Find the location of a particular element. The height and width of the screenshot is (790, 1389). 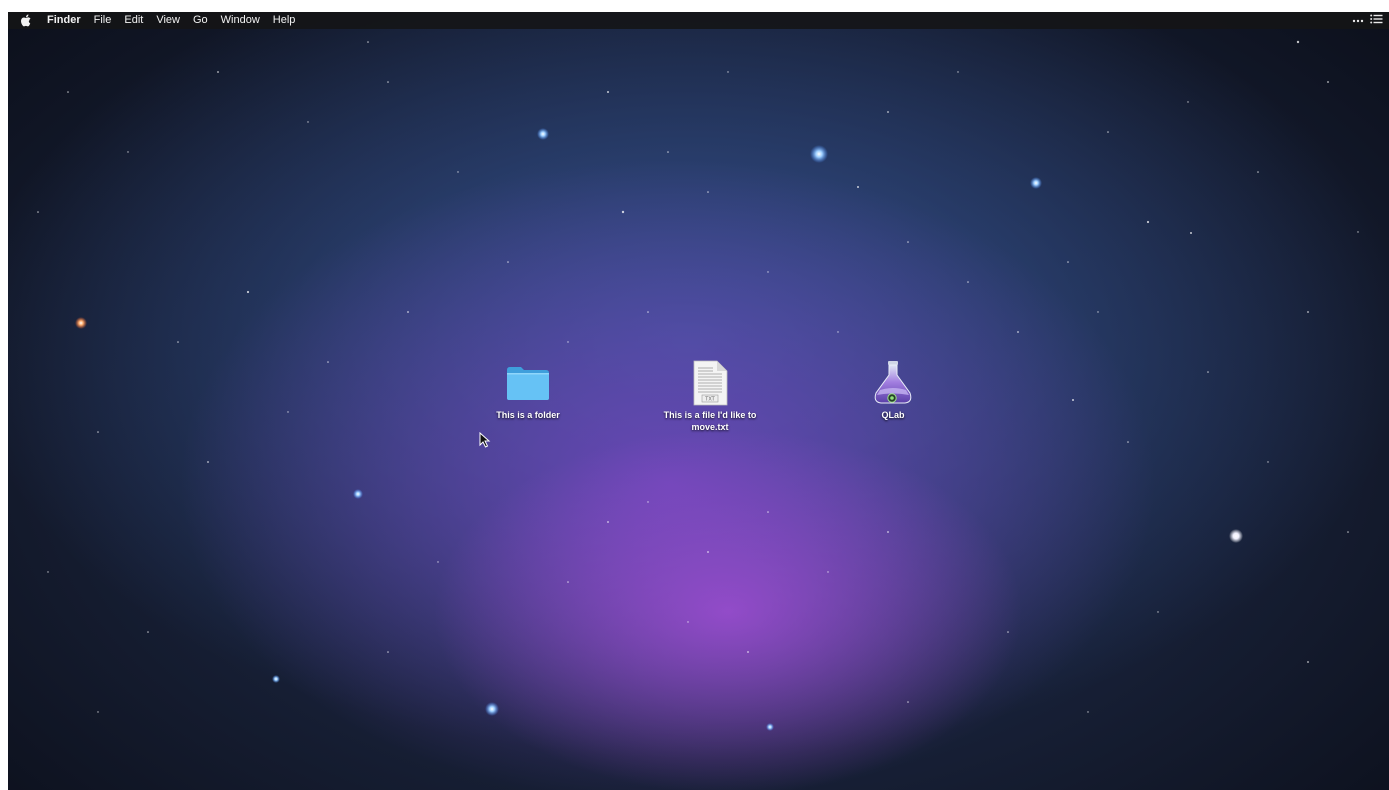

menu-view: View is located at coordinates (168, 20).